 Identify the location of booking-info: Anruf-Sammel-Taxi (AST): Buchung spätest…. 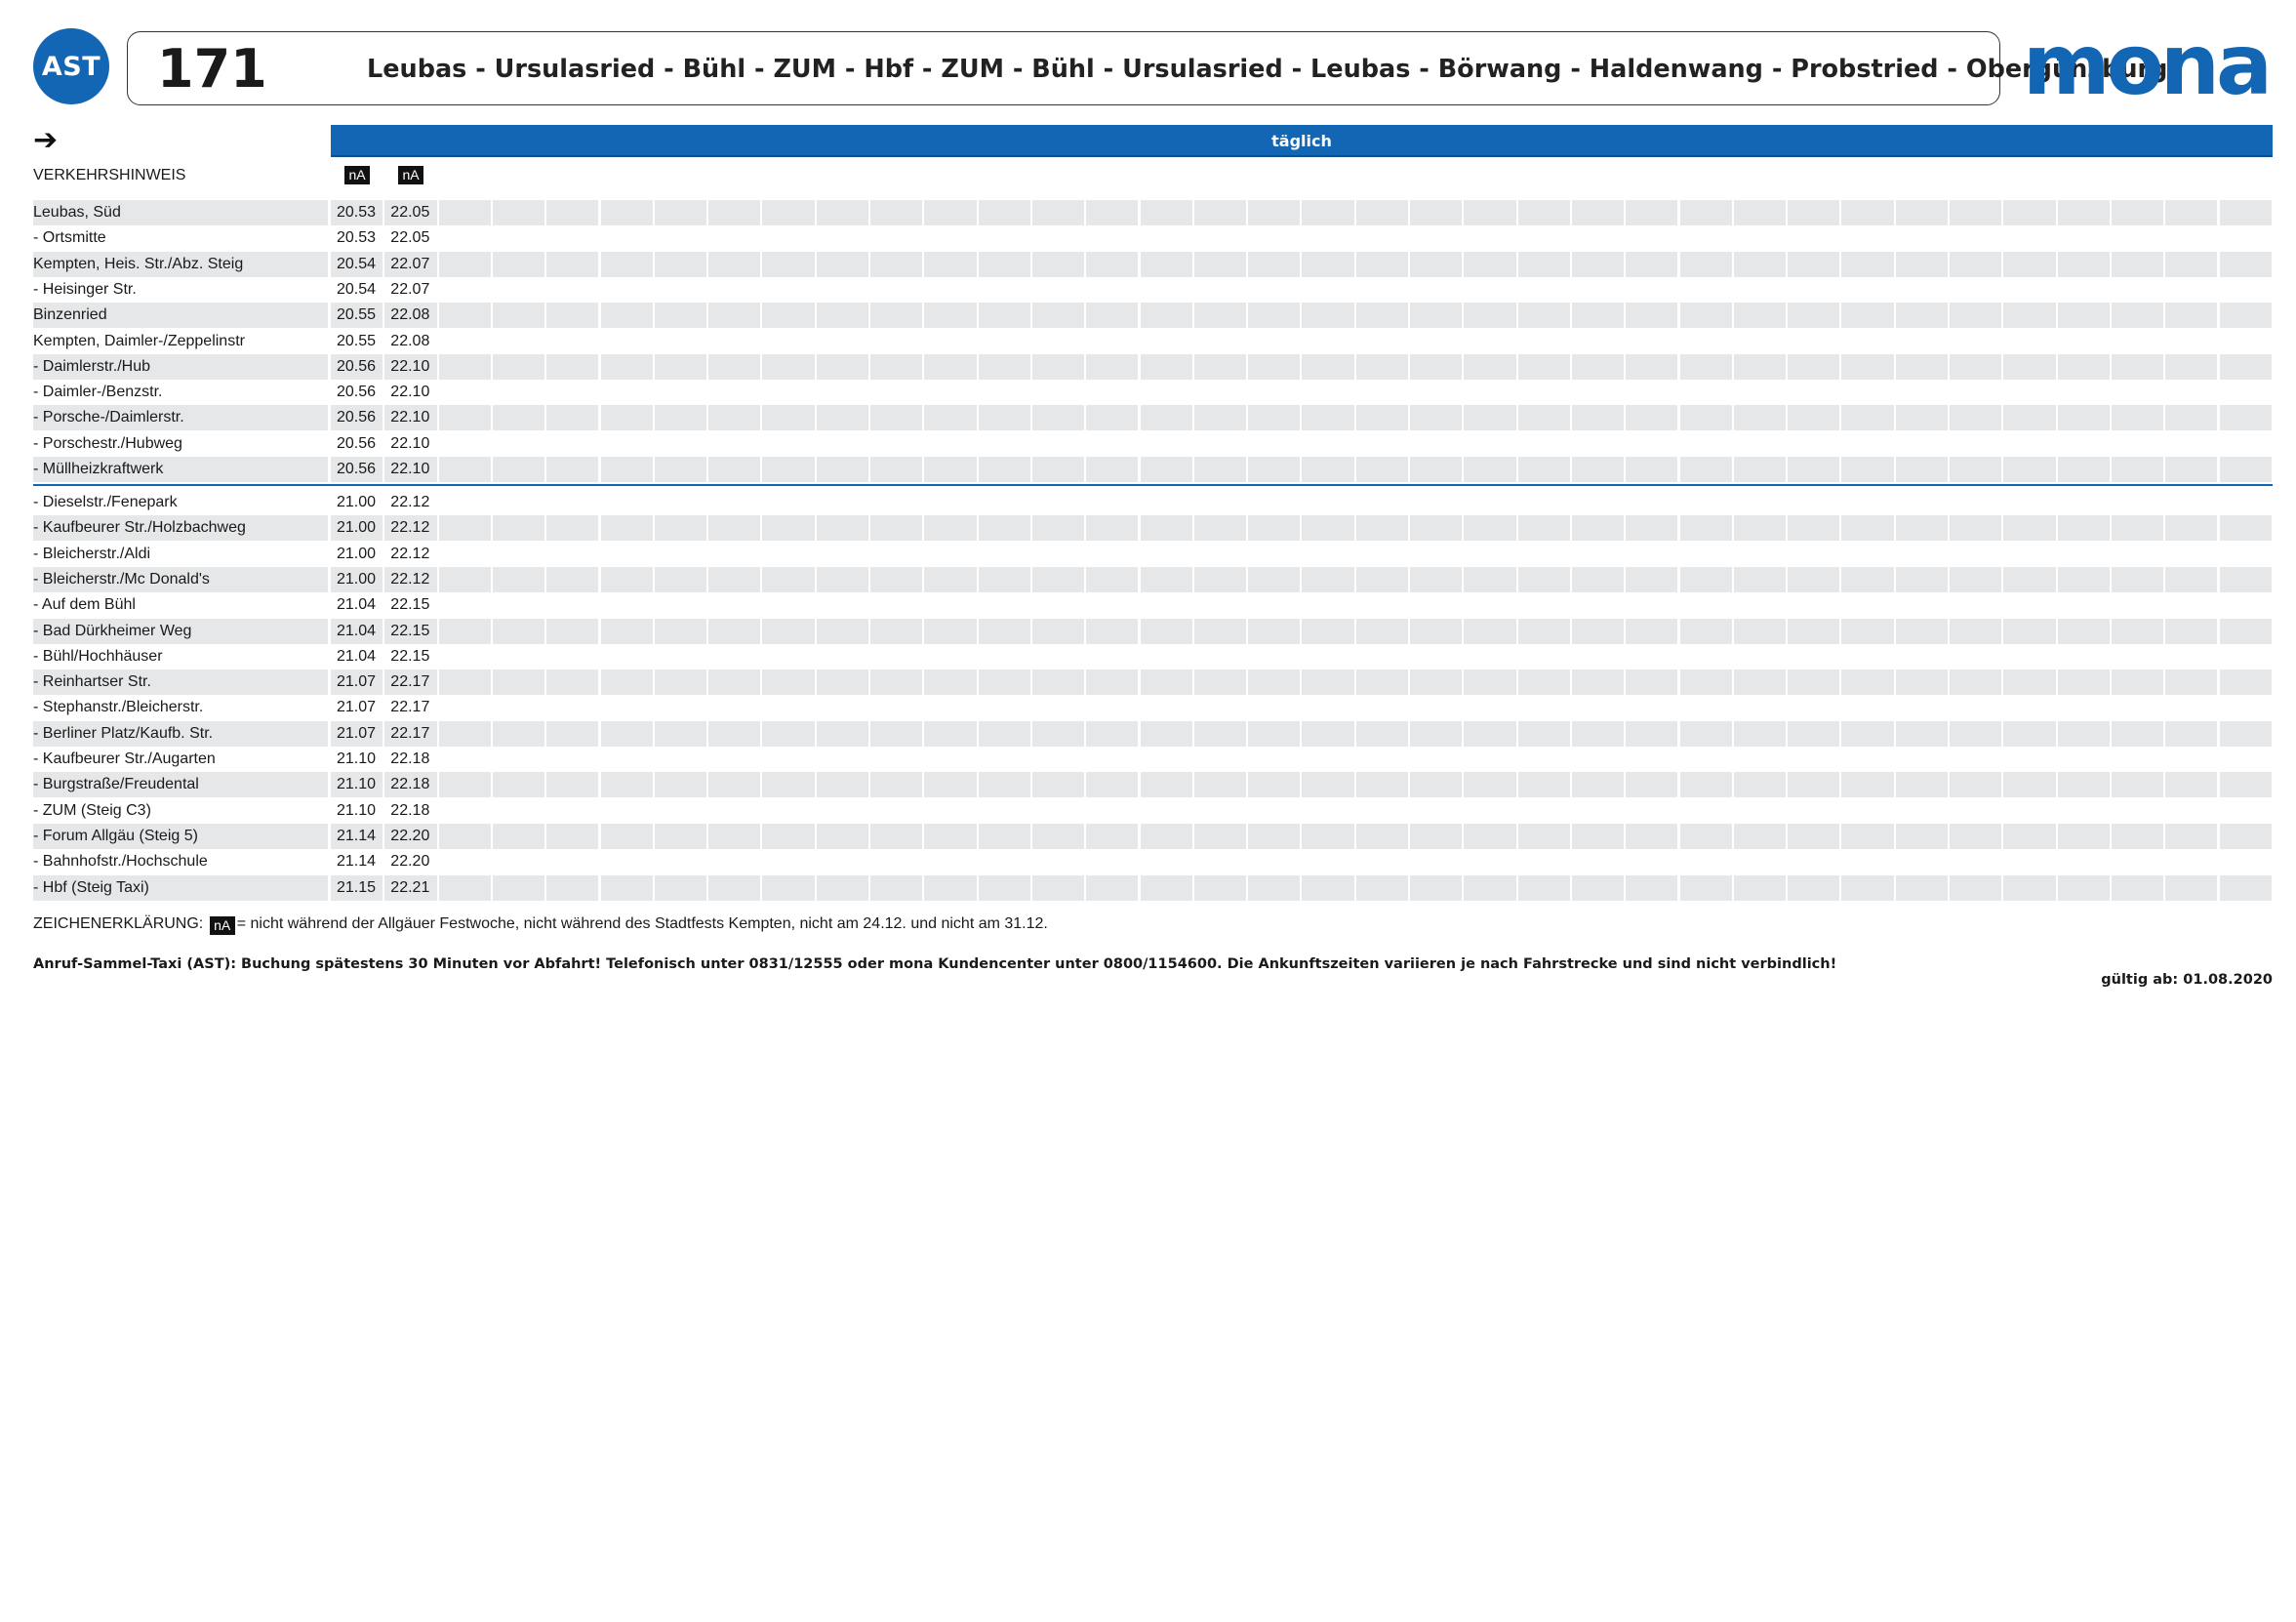
(935, 964).